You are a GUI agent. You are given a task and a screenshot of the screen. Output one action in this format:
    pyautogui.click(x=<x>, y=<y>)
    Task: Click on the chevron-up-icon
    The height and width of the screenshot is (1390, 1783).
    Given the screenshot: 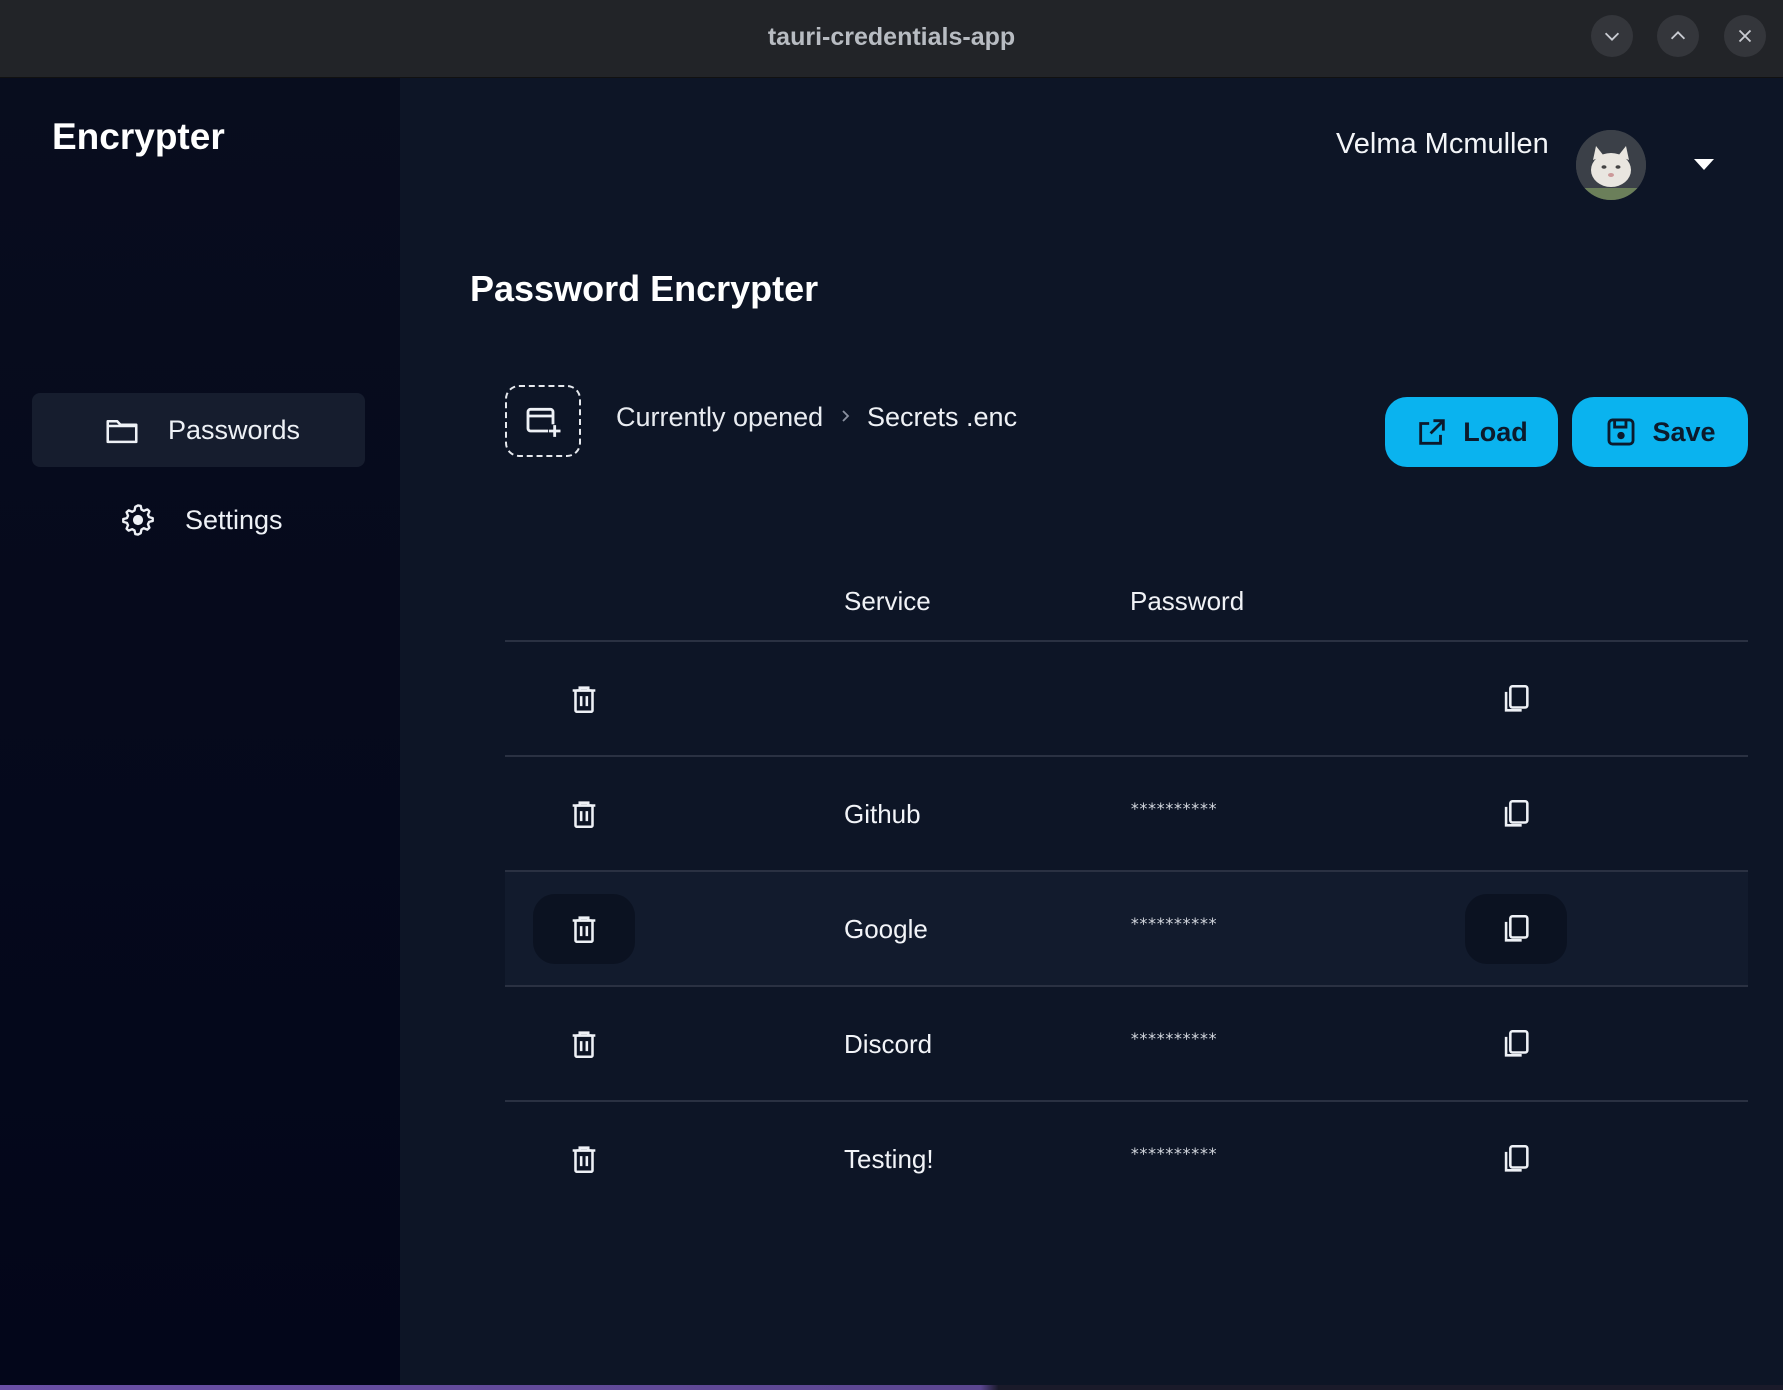 What is the action you would take?
    pyautogui.click(x=1678, y=35)
    